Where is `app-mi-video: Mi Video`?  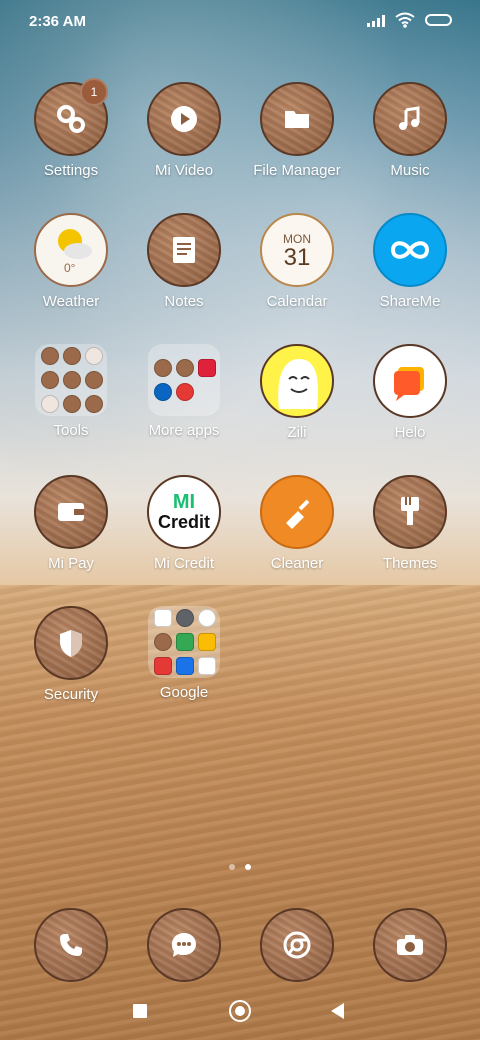 app-mi-video: Mi Video is located at coordinates (184, 130).